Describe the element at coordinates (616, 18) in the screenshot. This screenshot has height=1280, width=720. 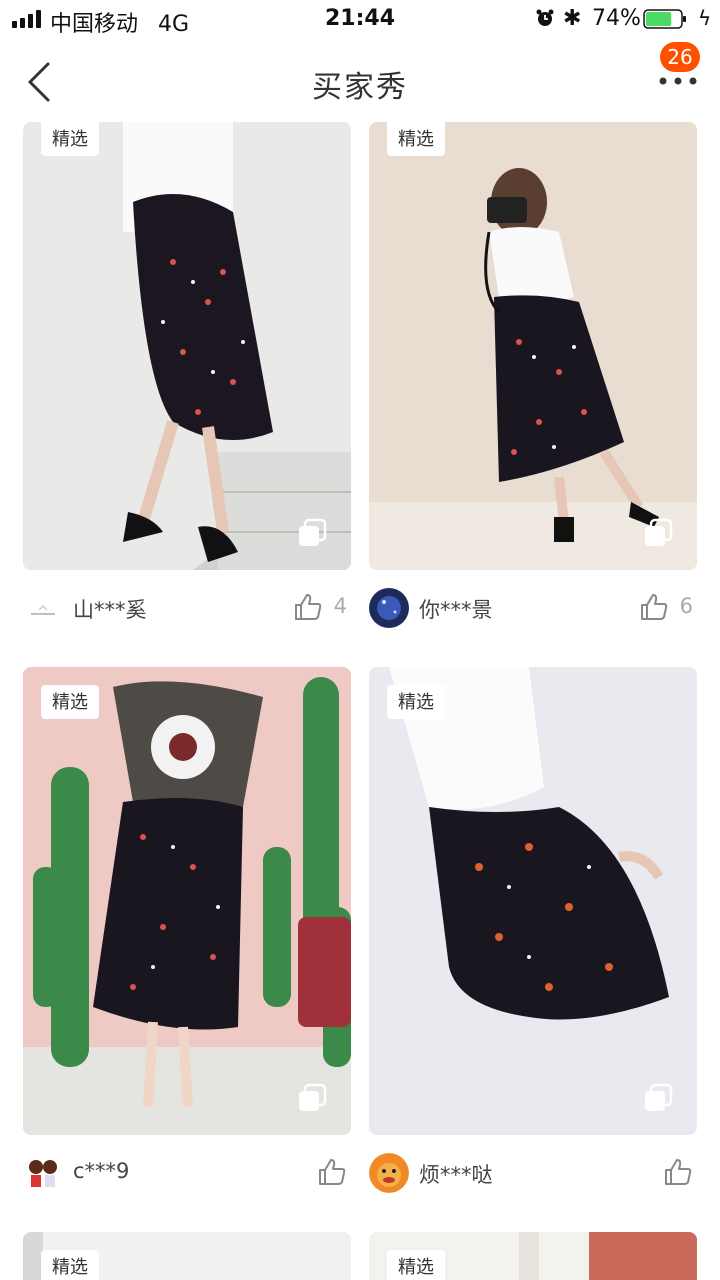
I see `battery-percent: 74%` at that location.